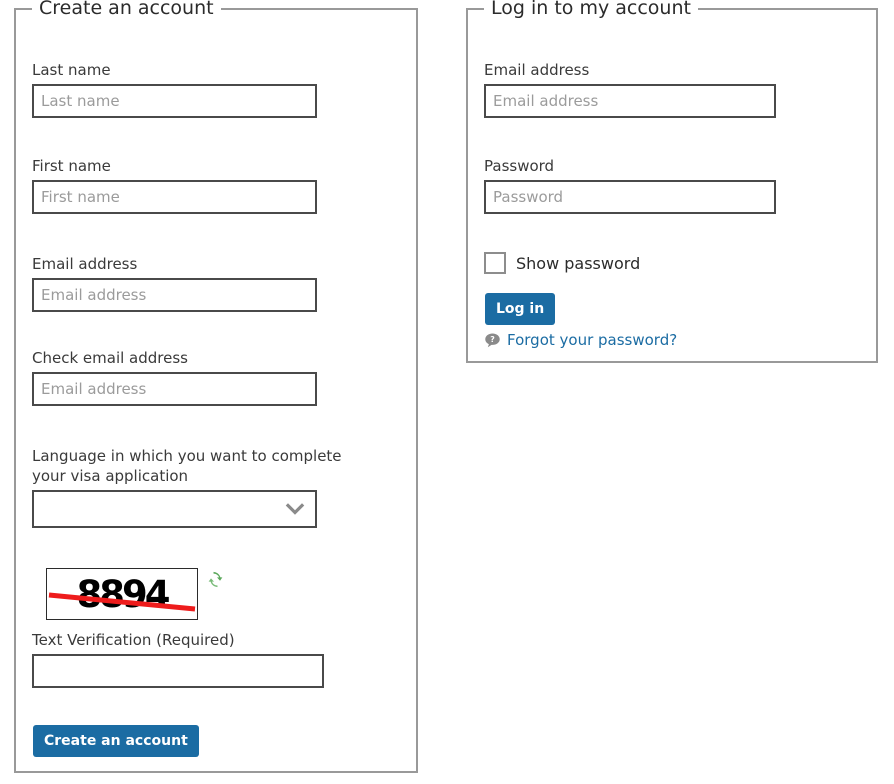  I want to click on field-check-email: Check email address, so click(174, 377).